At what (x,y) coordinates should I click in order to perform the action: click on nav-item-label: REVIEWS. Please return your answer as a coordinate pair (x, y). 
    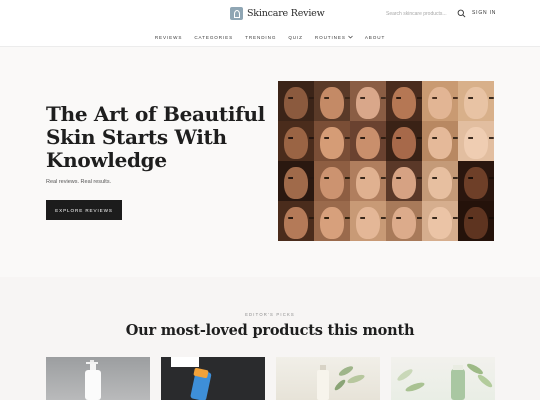
    Looking at the image, I should click on (168, 37).